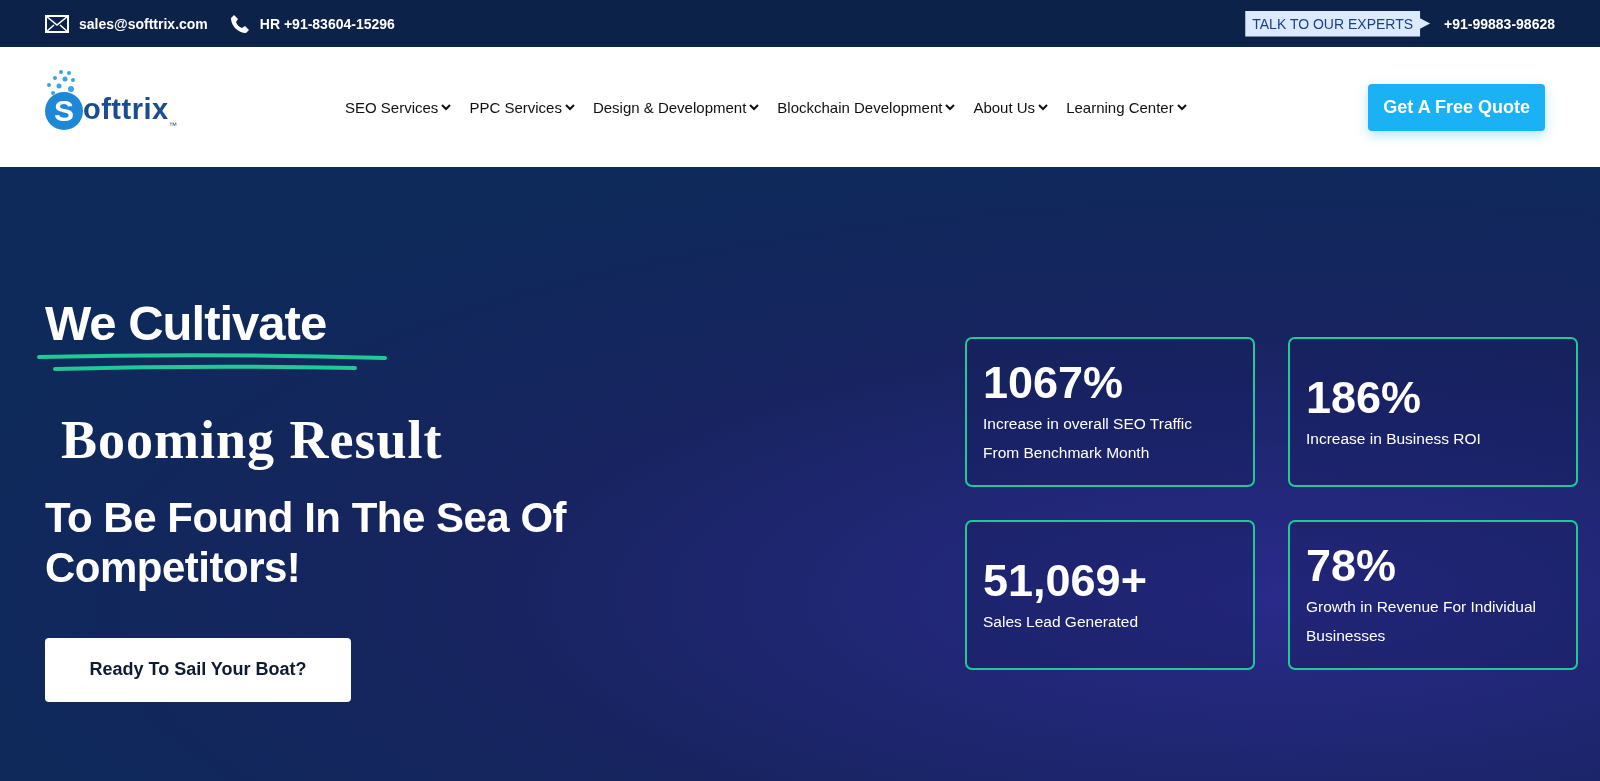 This screenshot has width=1600, height=781. Describe the element at coordinates (1065, 580) in the screenshot. I see `stat-value: 51,069+` at that location.